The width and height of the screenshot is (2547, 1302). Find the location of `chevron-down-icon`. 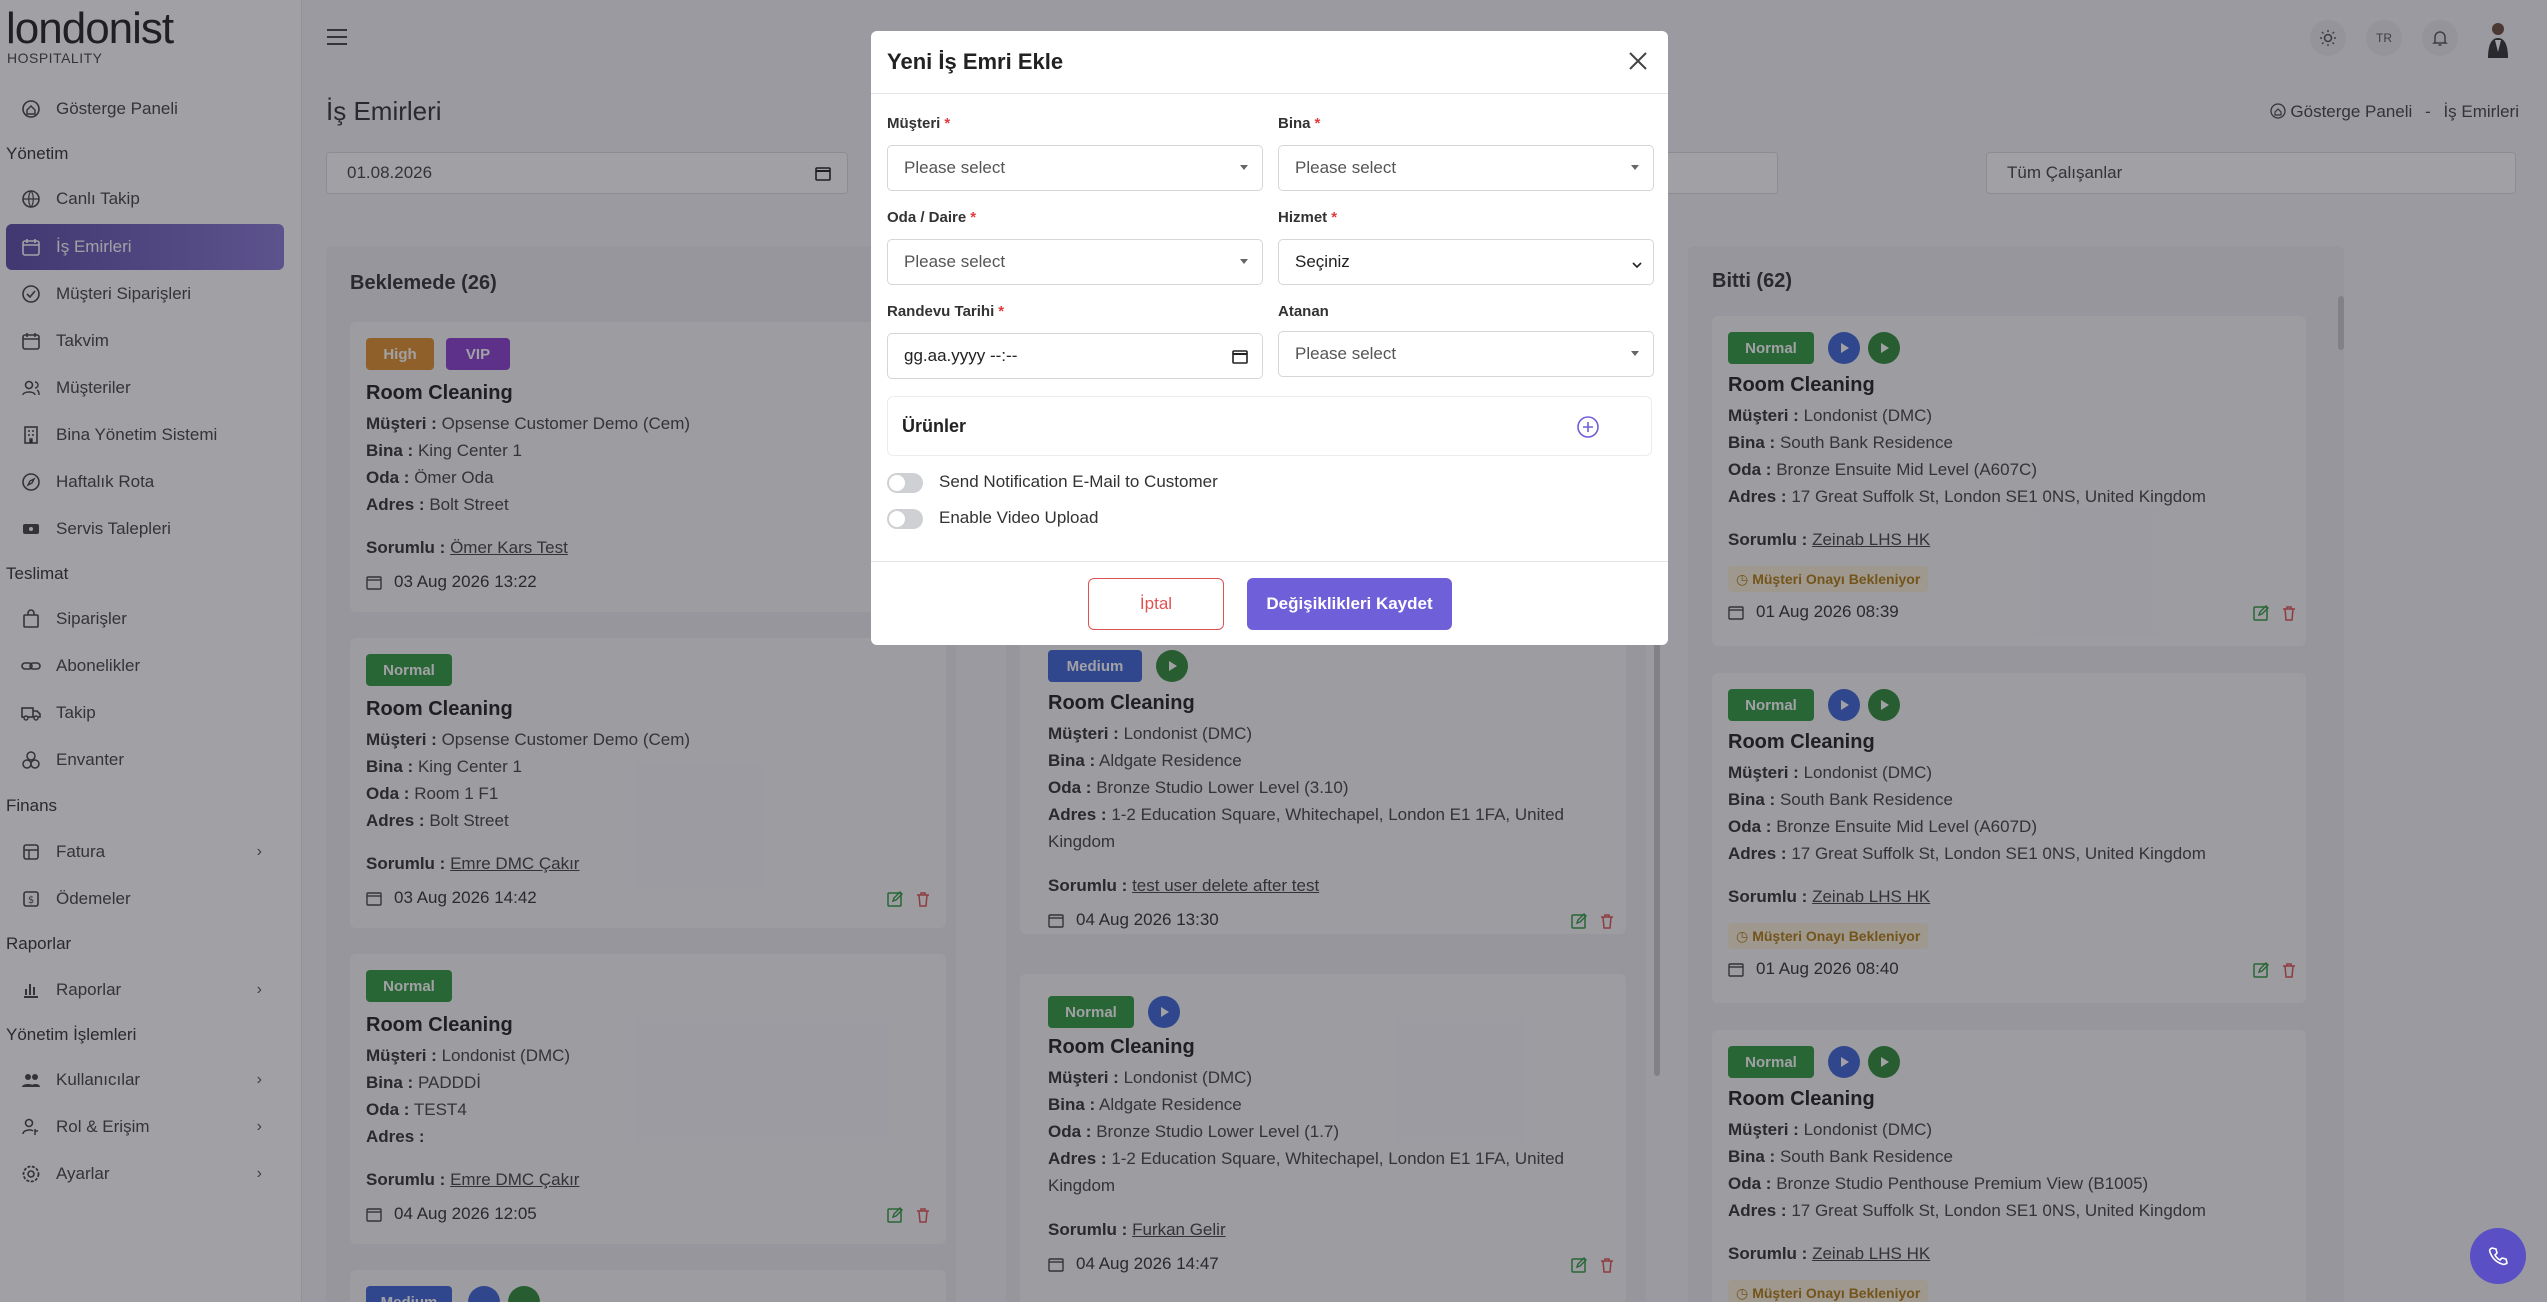

chevron-down-icon is located at coordinates (1637, 266).